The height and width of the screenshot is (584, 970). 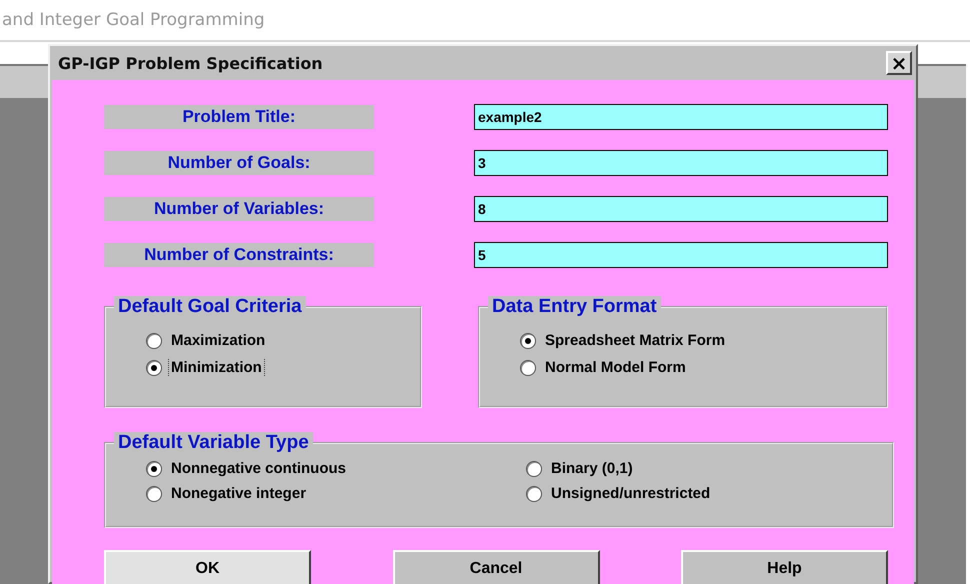 What do you see at coordinates (239, 255) in the screenshot?
I see `field-label: Number of Constraints:` at bounding box center [239, 255].